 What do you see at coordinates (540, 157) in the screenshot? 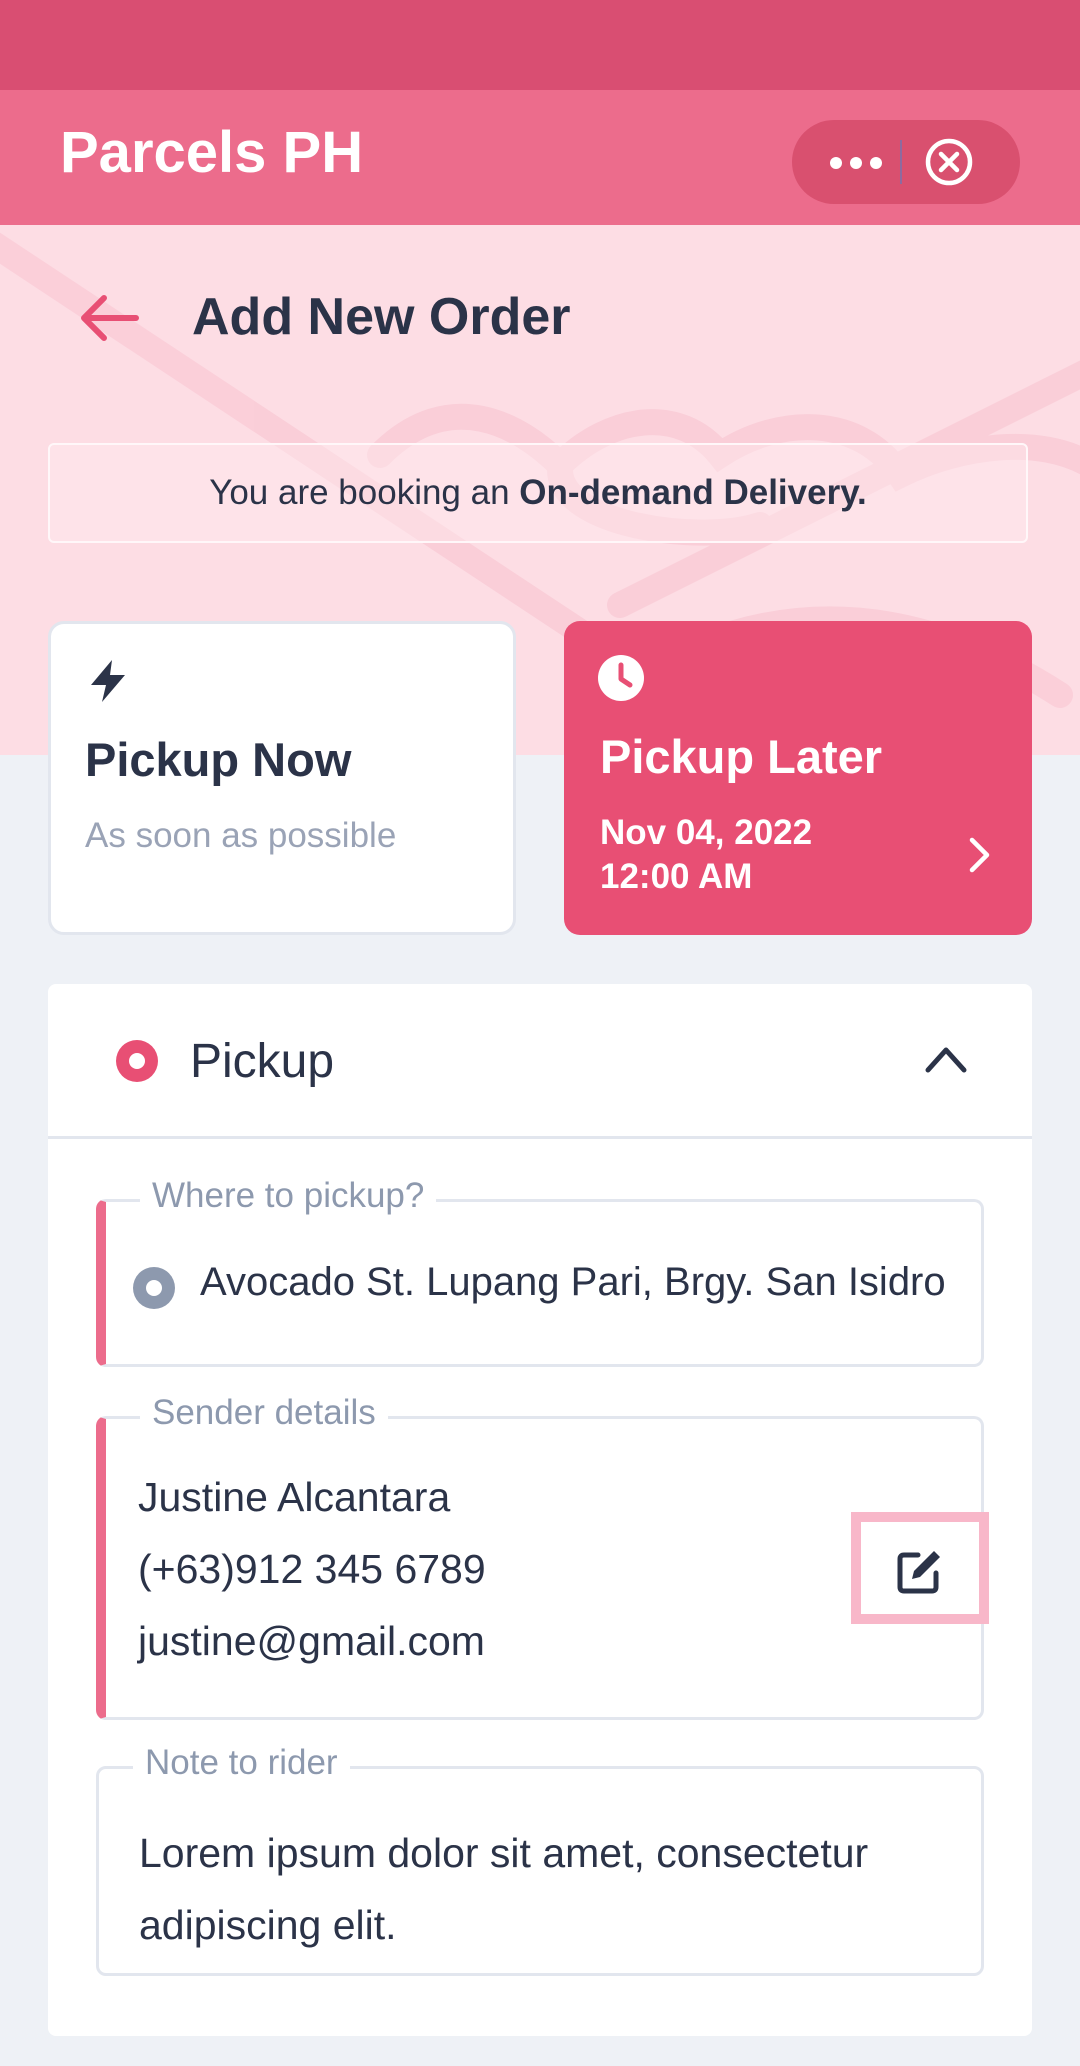
I see `app-bar: Parcels PH` at bounding box center [540, 157].